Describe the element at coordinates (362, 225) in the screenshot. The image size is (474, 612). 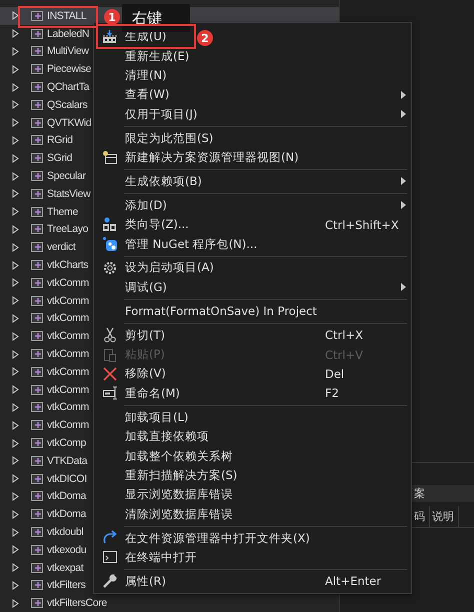
I see `shortcut-label: Ctrl+Shift+X` at that location.